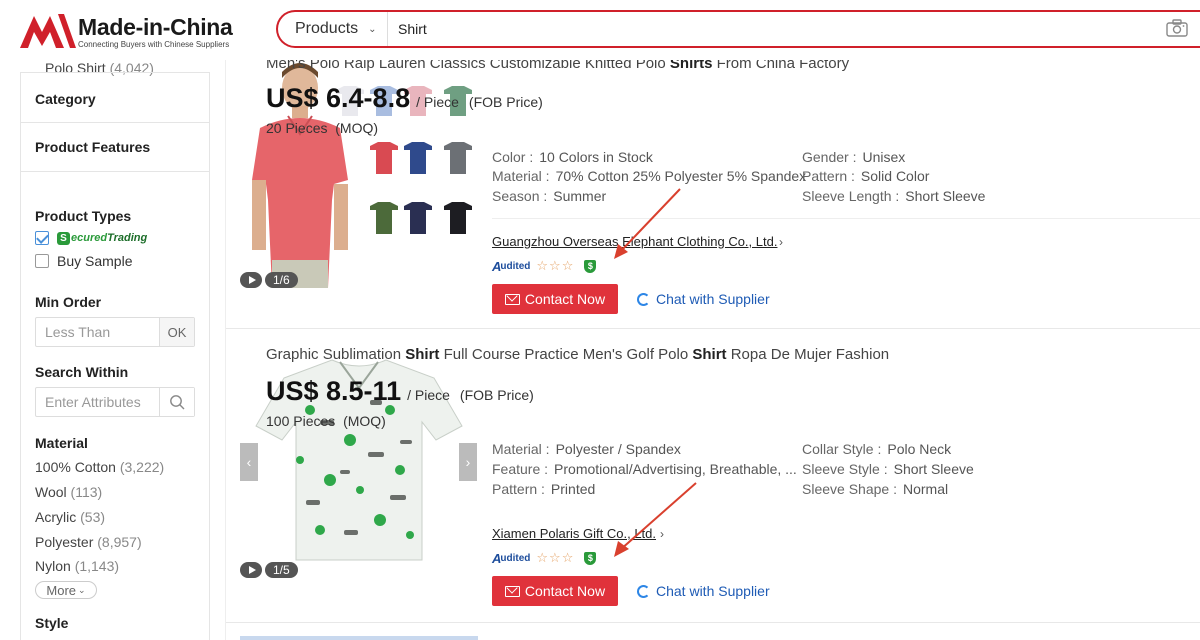 This screenshot has height=640, width=1200. I want to click on material-label: Wool, so click(51, 492).